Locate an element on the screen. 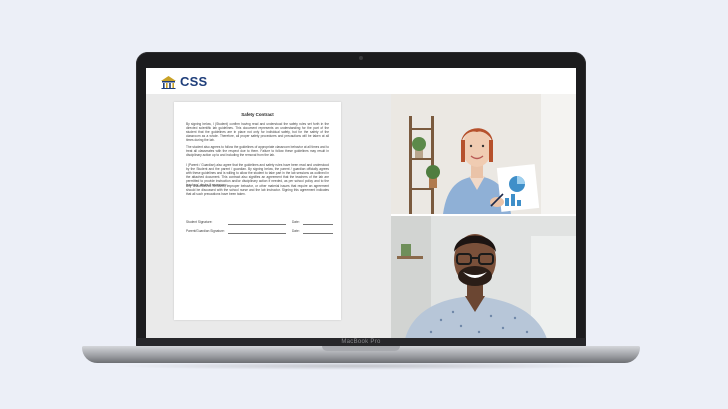 The width and height of the screenshot is (728, 409). logo-text: CSS is located at coordinates (194, 81).